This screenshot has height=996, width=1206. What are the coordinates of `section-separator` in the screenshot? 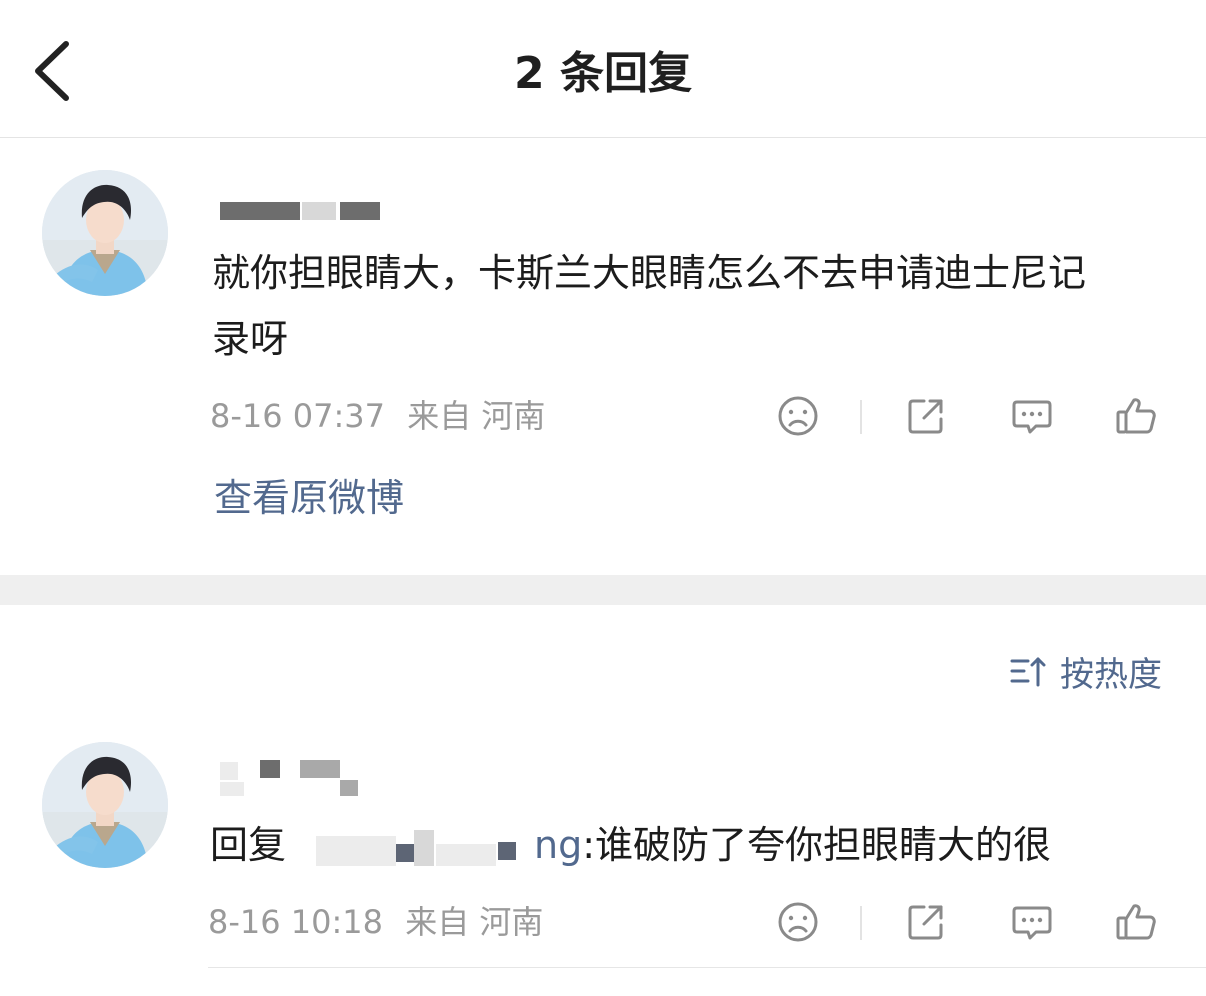 It's located at (603, 590).